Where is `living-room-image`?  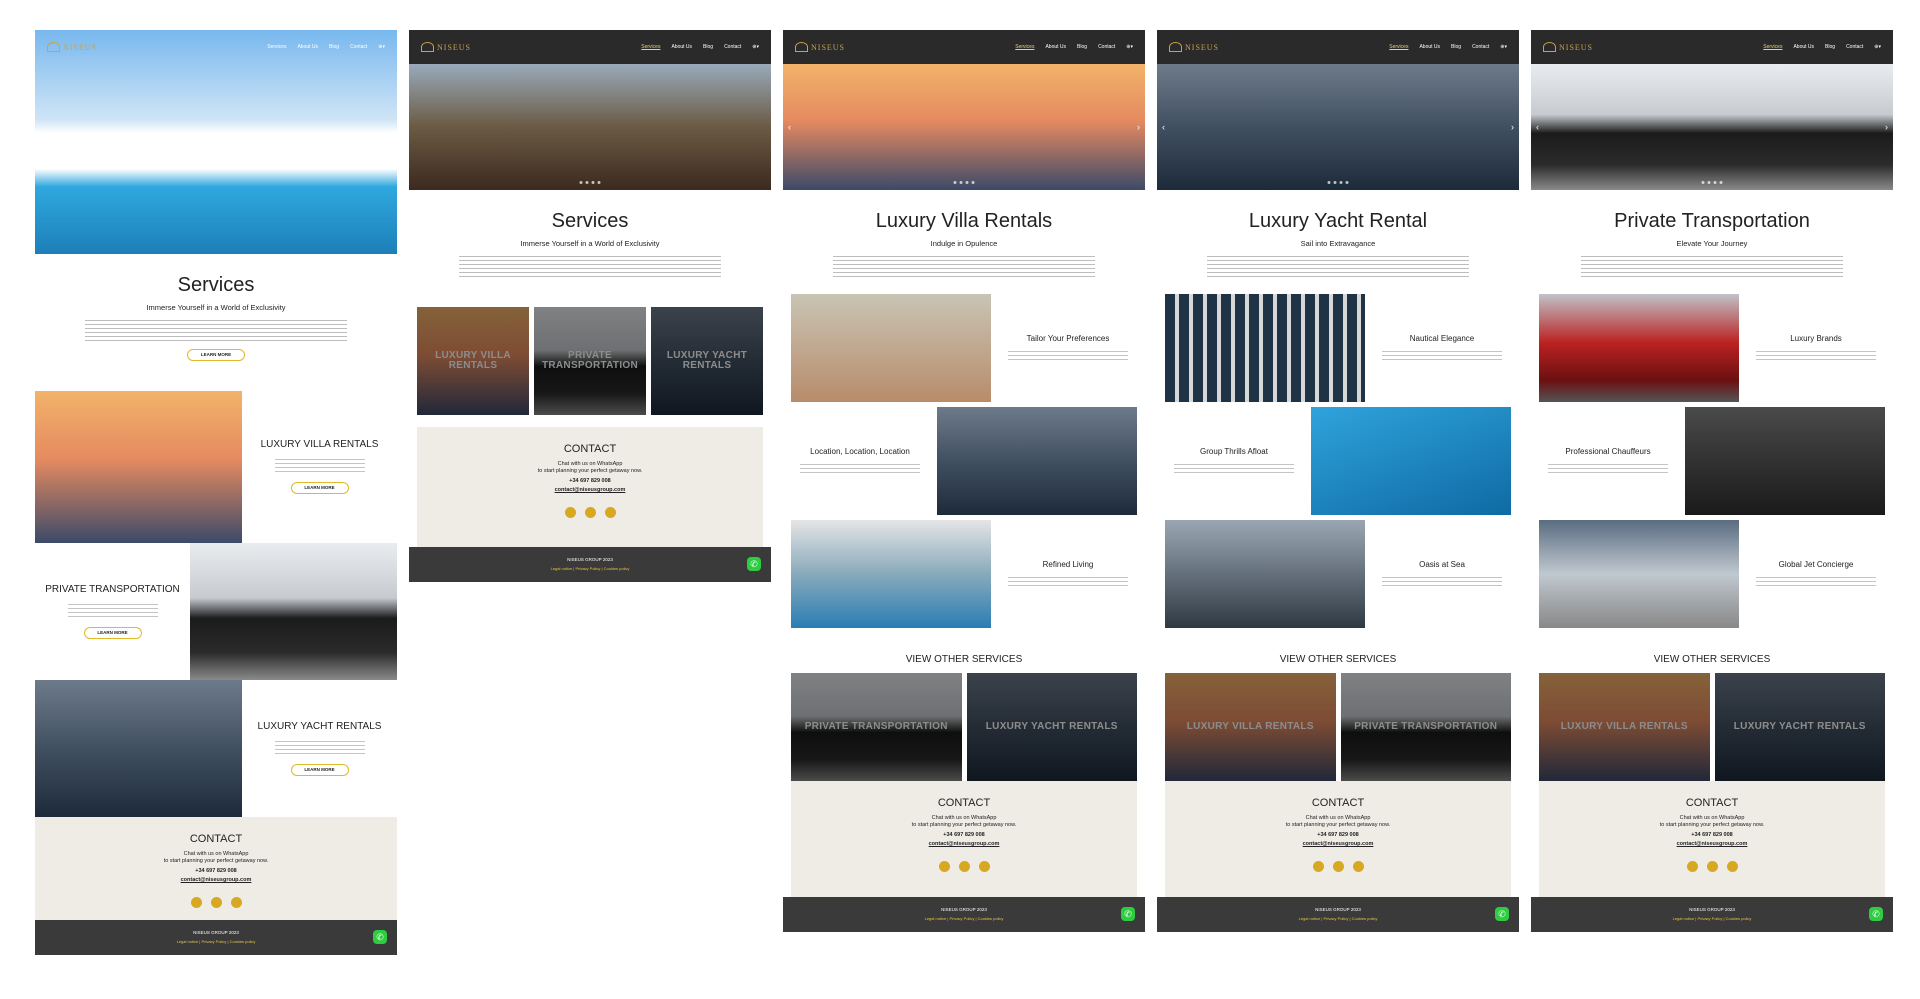 living-room-image is located at coordinates (891, 574).